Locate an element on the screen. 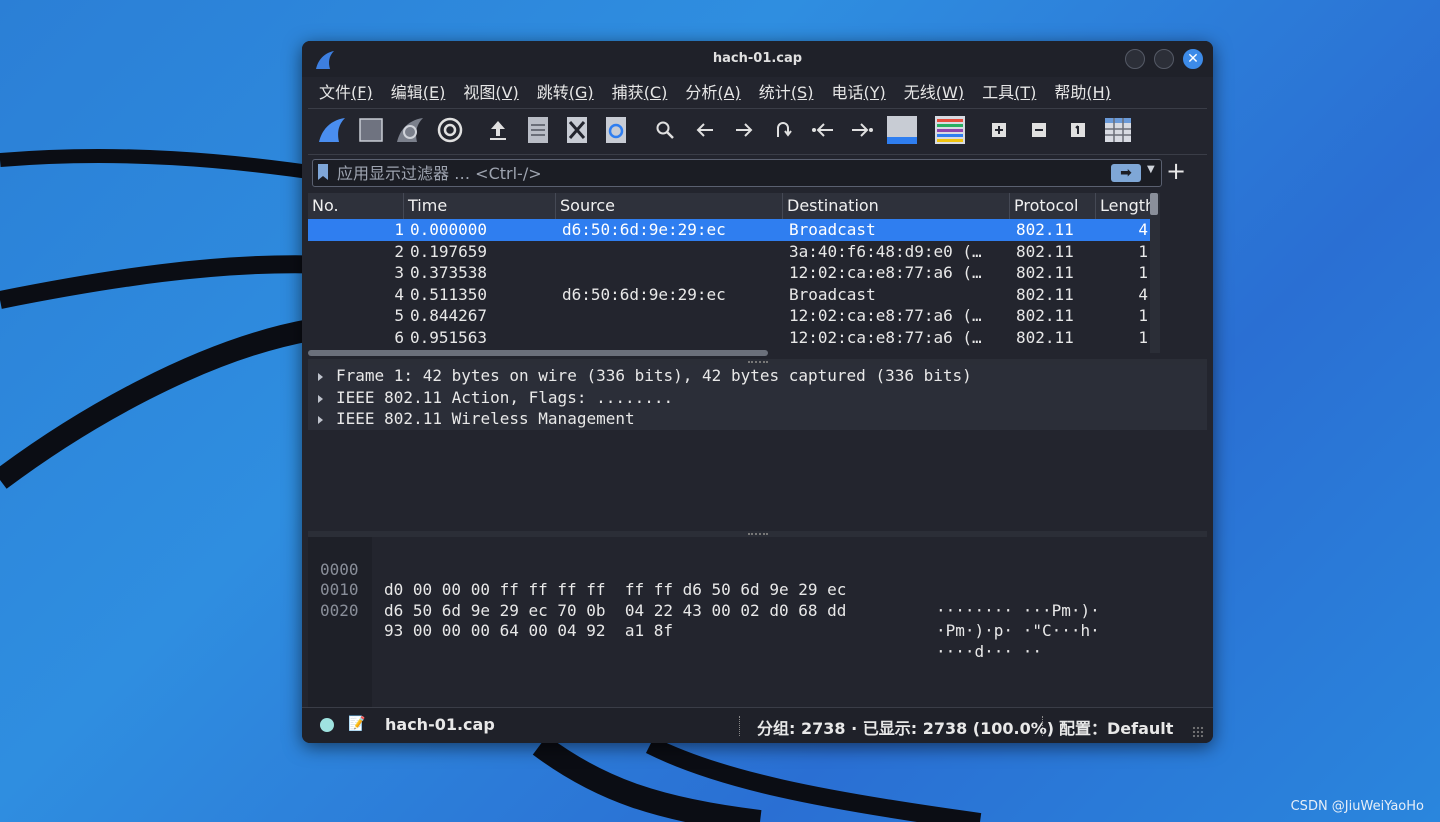  menu-item-6: 统计(S) is located at coordinates (786, 93).